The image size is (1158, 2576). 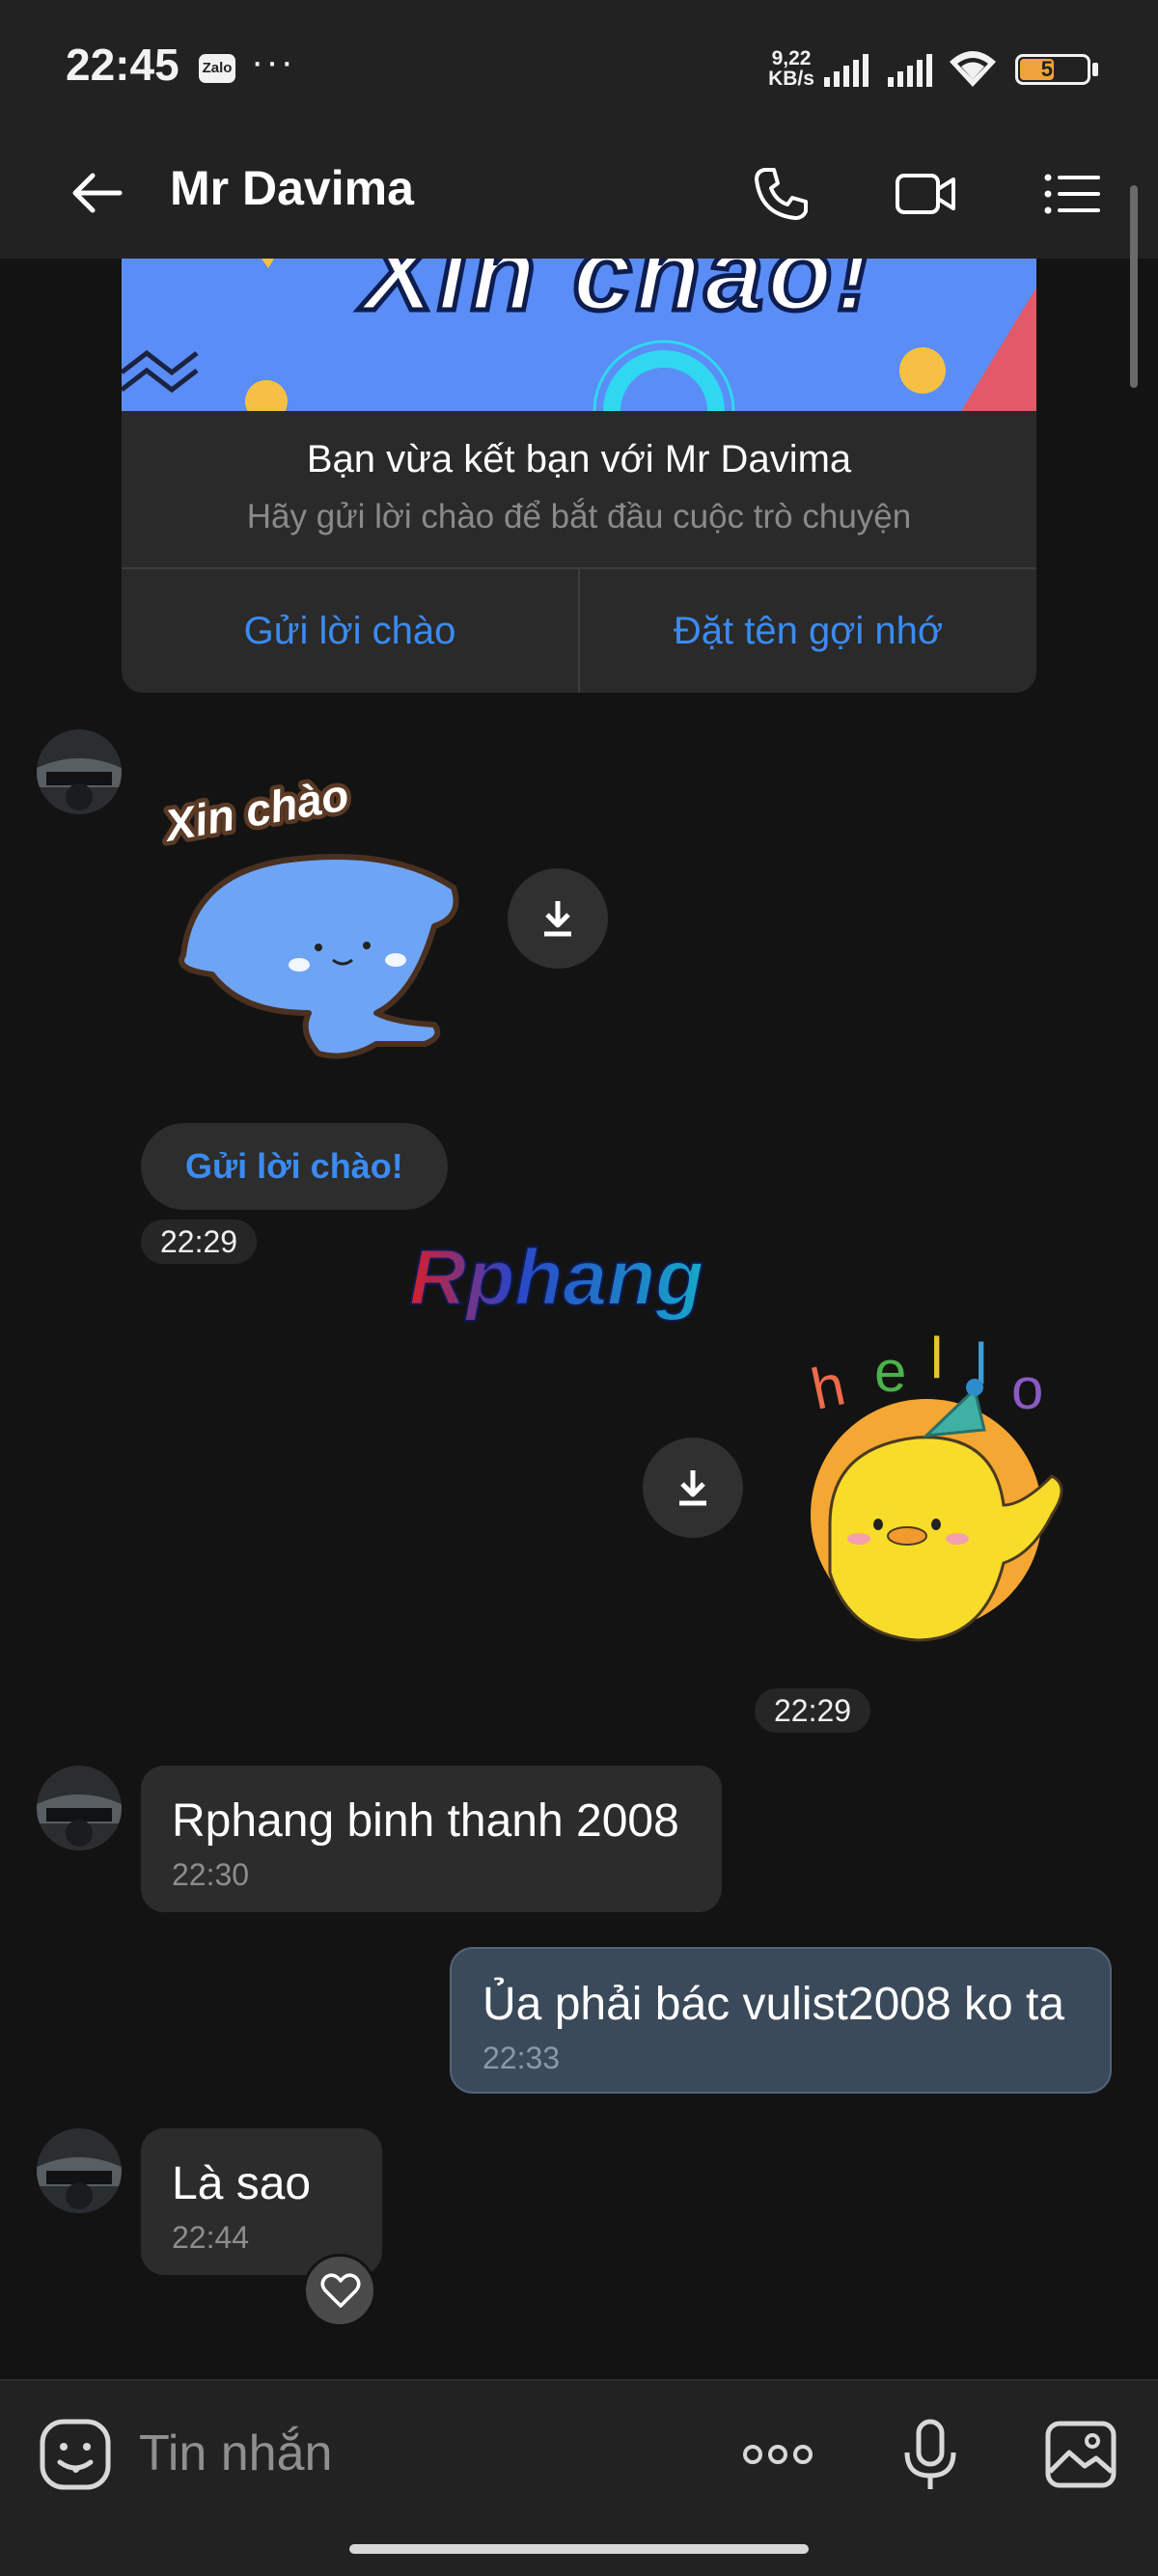 I want to click on network-speed-unit: KB/s, so click(x=791, y=79).